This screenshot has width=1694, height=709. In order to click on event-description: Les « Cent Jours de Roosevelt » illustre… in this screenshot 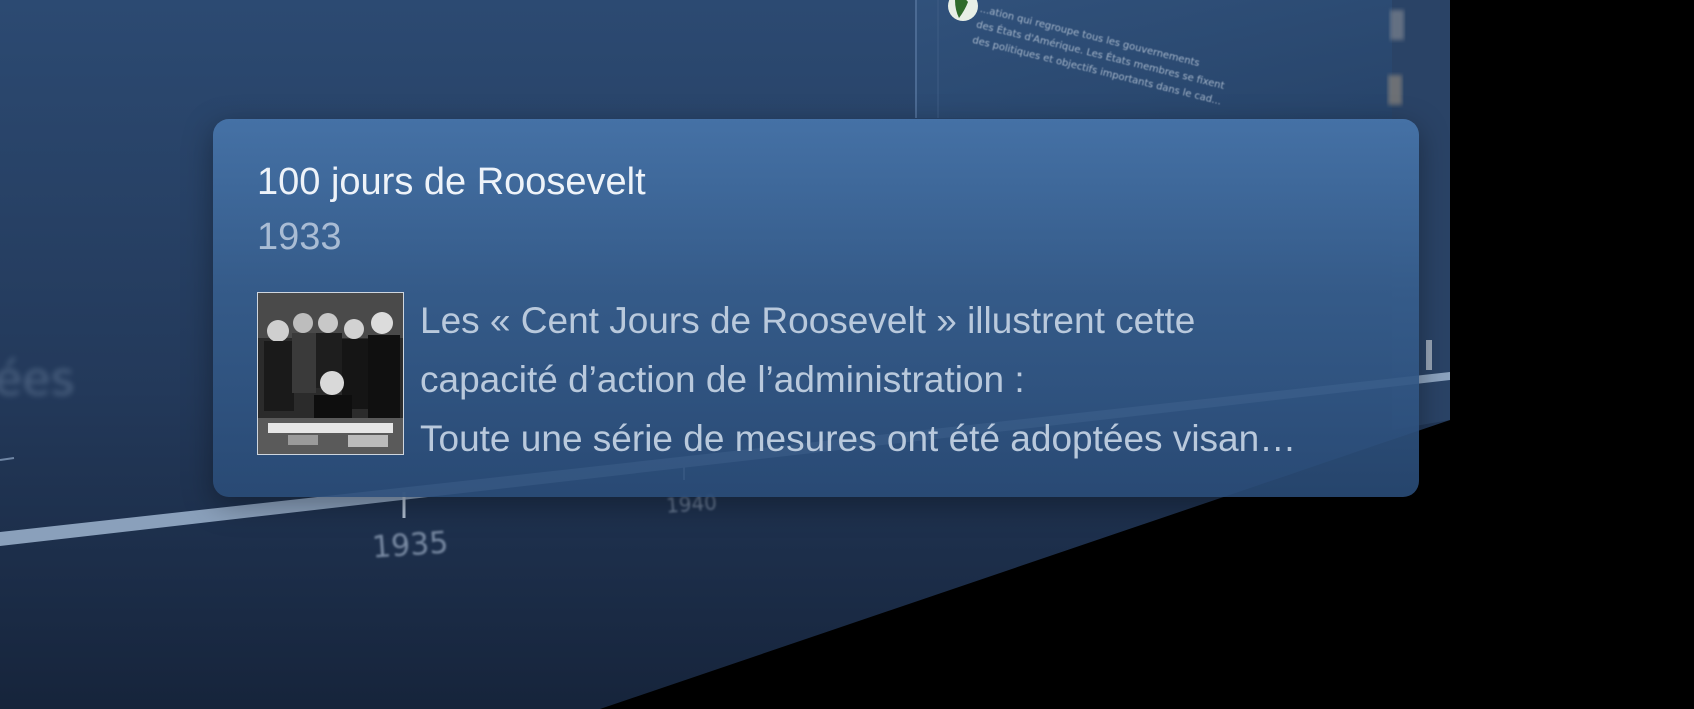, I will do `click(915, 379)`.